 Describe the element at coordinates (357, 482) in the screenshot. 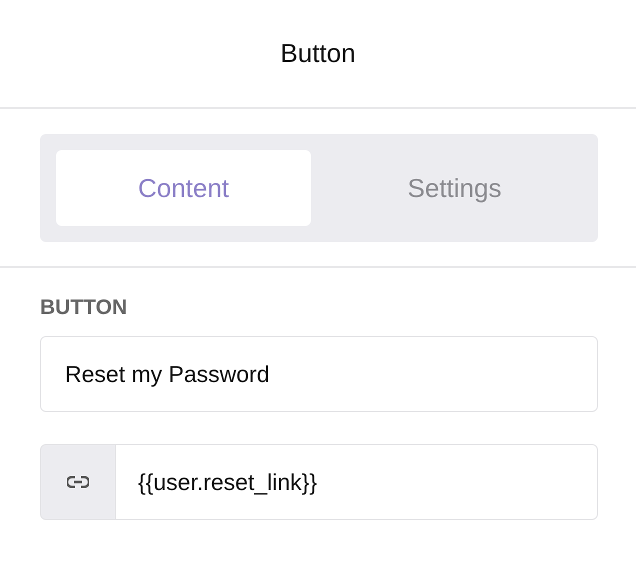

I see `link-field: {{user.reset_link}}` at that location.